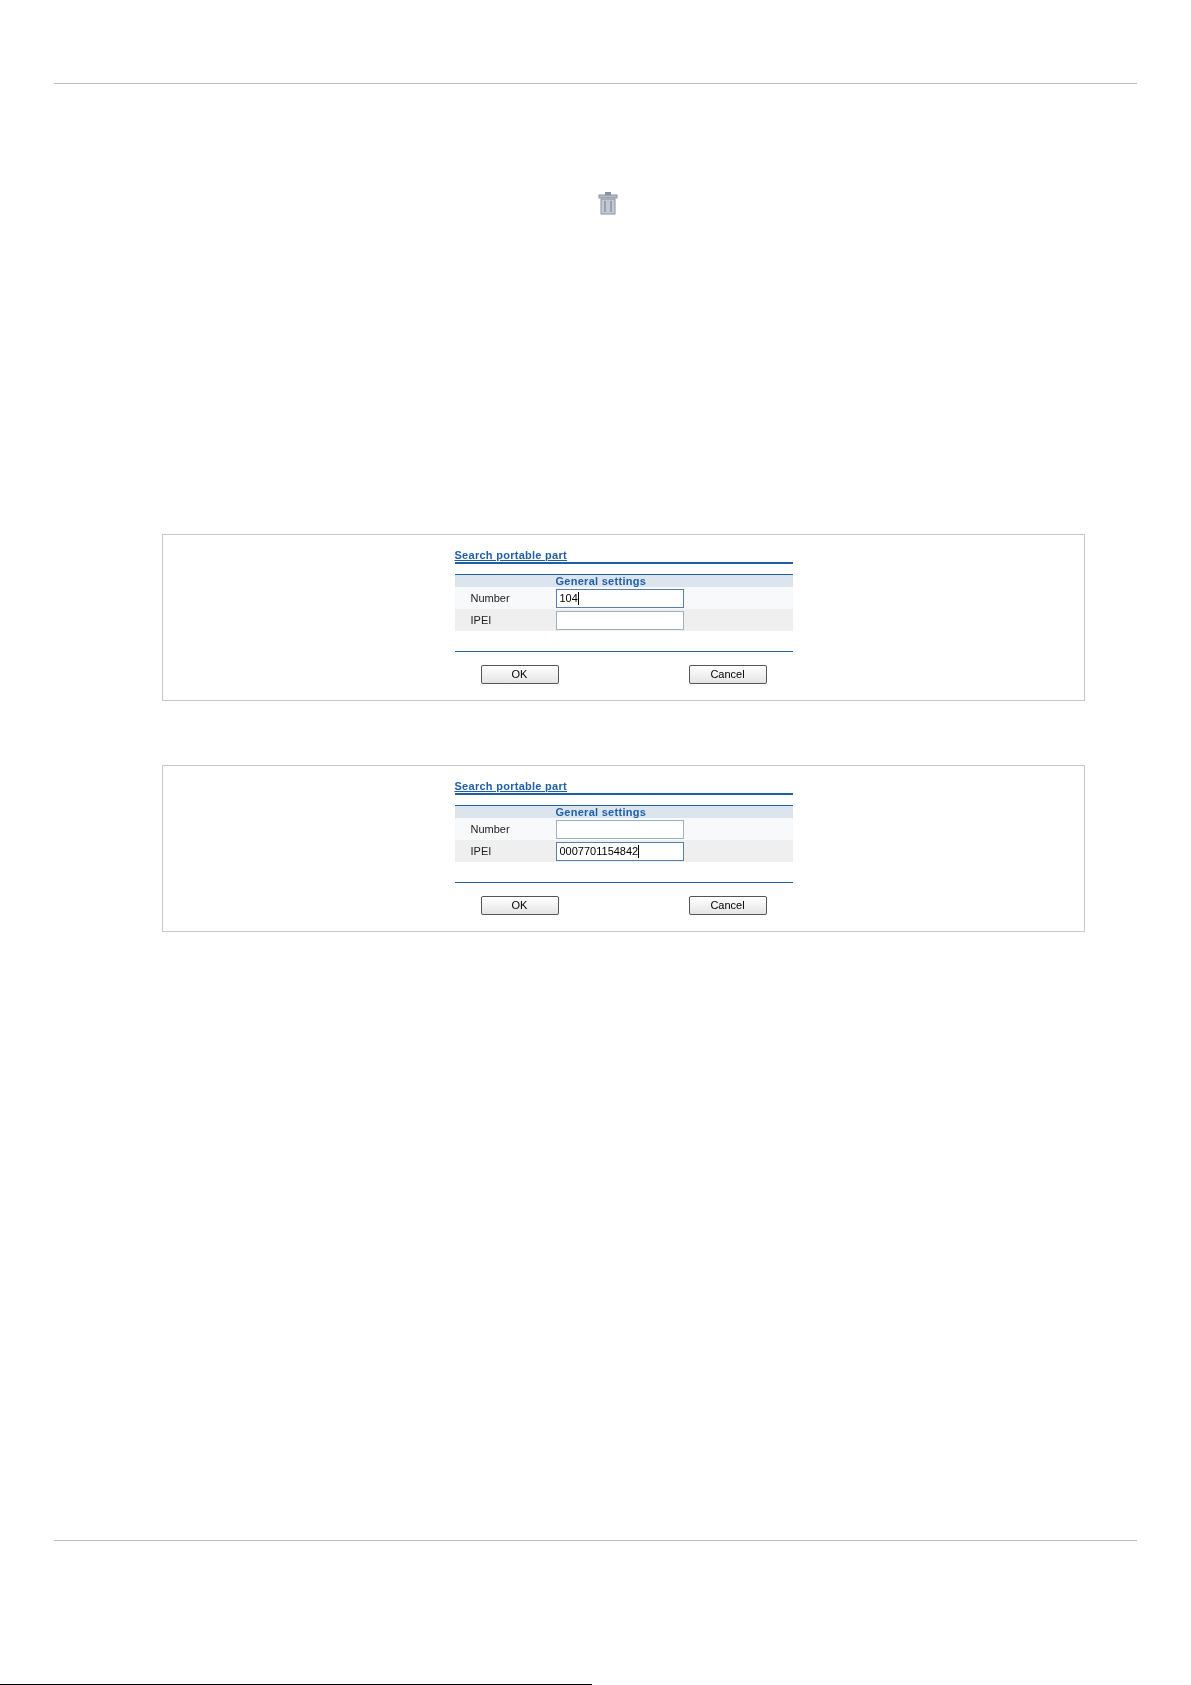 The image size is (1191, 1685). I want to click on text-field: 0007701154842, so click(619, 851).